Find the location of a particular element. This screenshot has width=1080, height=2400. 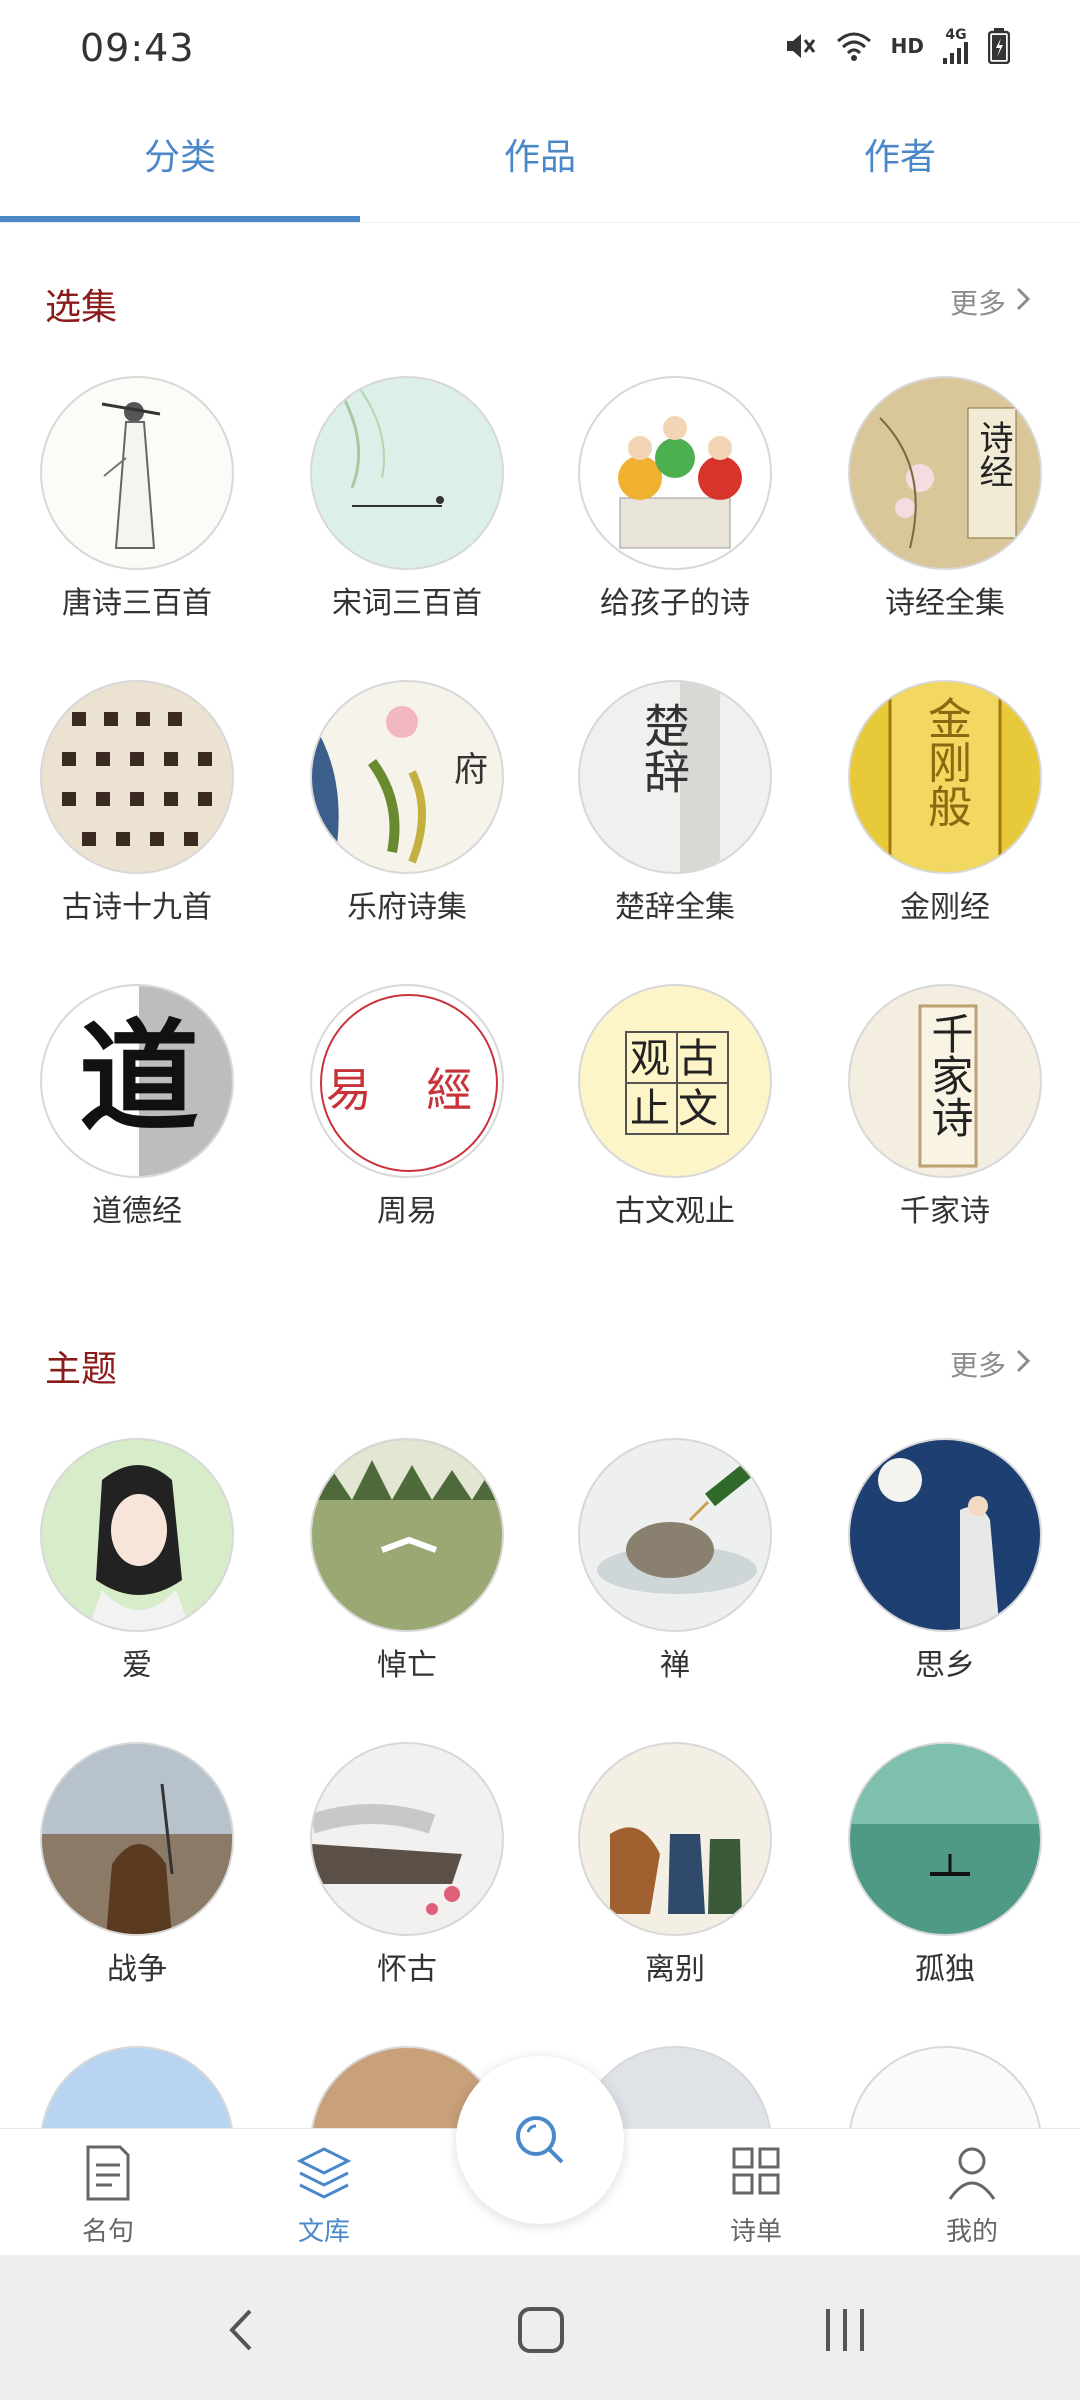

anthology-item-qianjia: 千家诗 千家诗 is located at coordinates (944, 1108).